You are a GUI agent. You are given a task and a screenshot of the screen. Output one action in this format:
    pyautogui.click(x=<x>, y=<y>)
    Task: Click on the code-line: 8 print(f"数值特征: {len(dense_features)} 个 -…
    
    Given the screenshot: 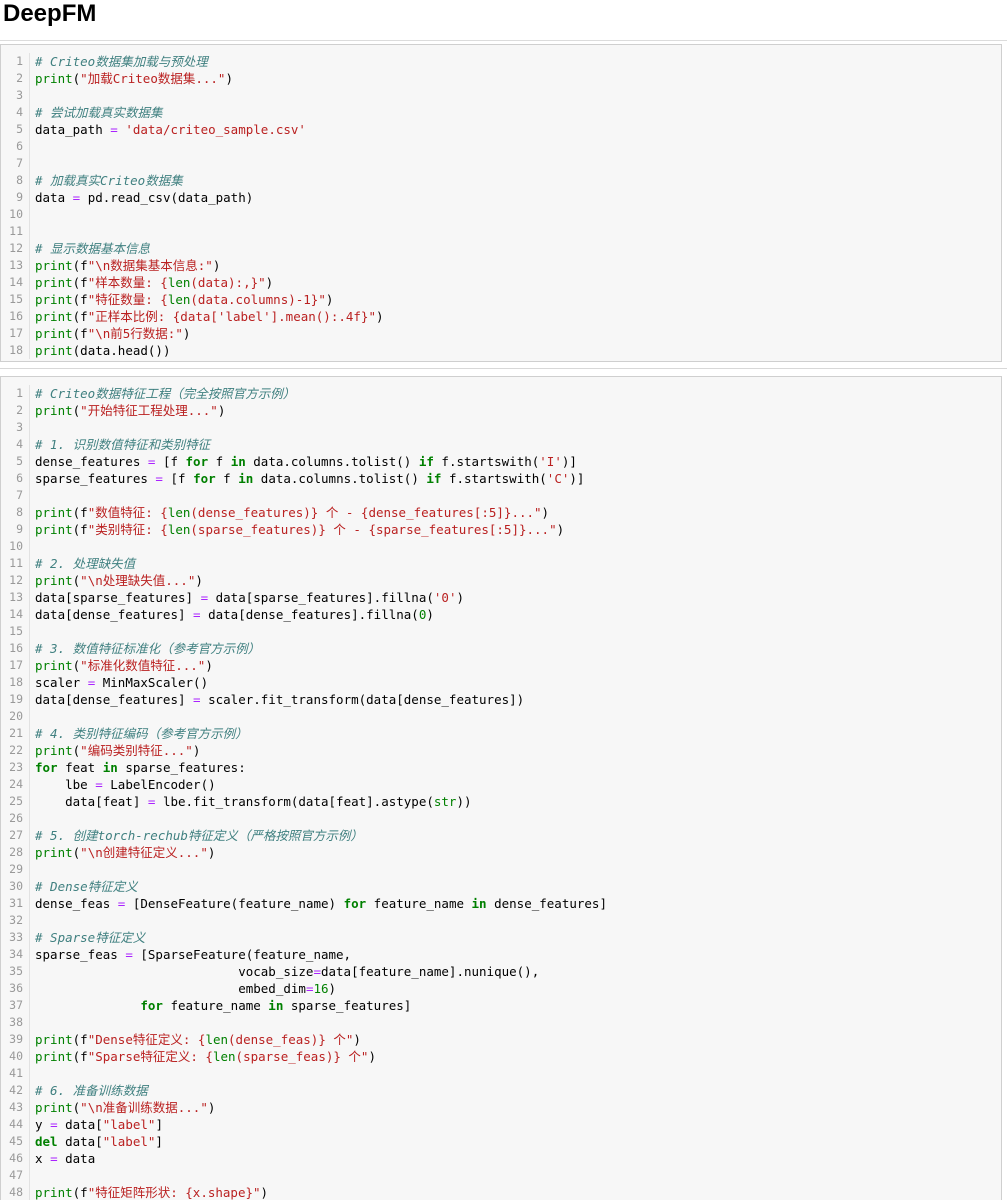 What is the action you would take?
    pyautogui.click(x=501, y=512)
    